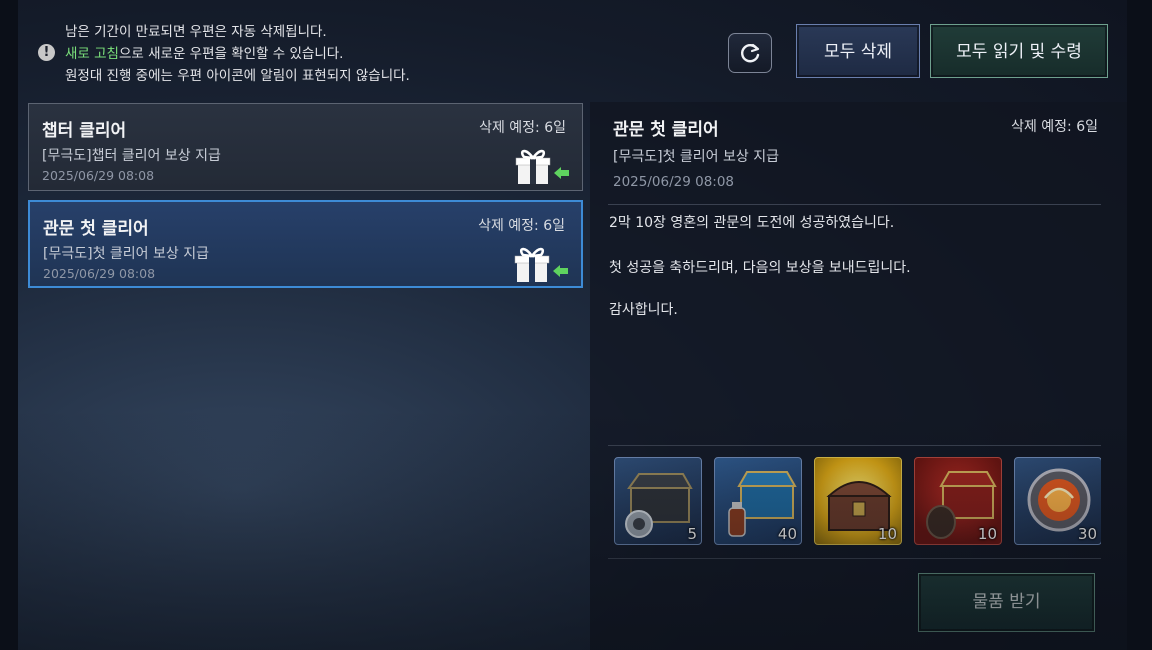 The height and width of the screenshot is (650, 1152). I want to click on detail-body-line-3: 감사합니다., so click(643, 310).